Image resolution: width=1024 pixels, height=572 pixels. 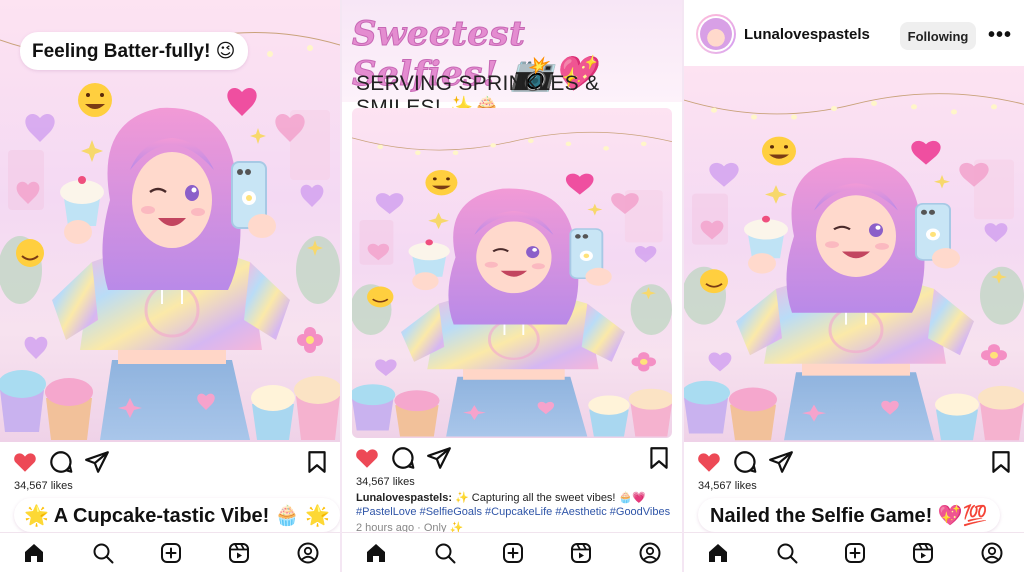 What do you see at coordinates (1000, 35) in the screenshot?
I see `more-options-icon: •••` at bounding box center [1000, 35].